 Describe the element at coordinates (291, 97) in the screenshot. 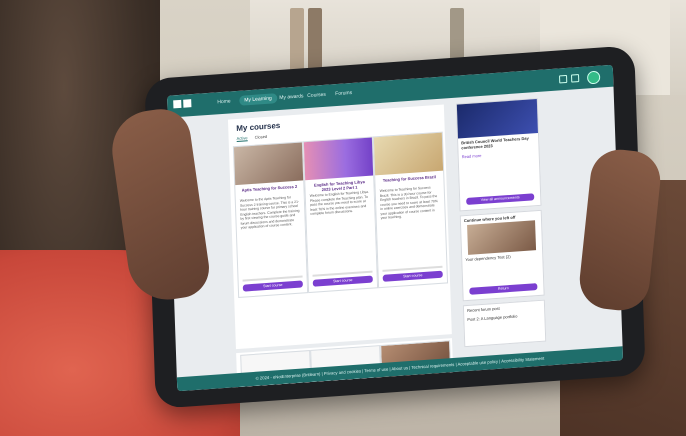

I see `nav-my-awards: My awards` at that location.